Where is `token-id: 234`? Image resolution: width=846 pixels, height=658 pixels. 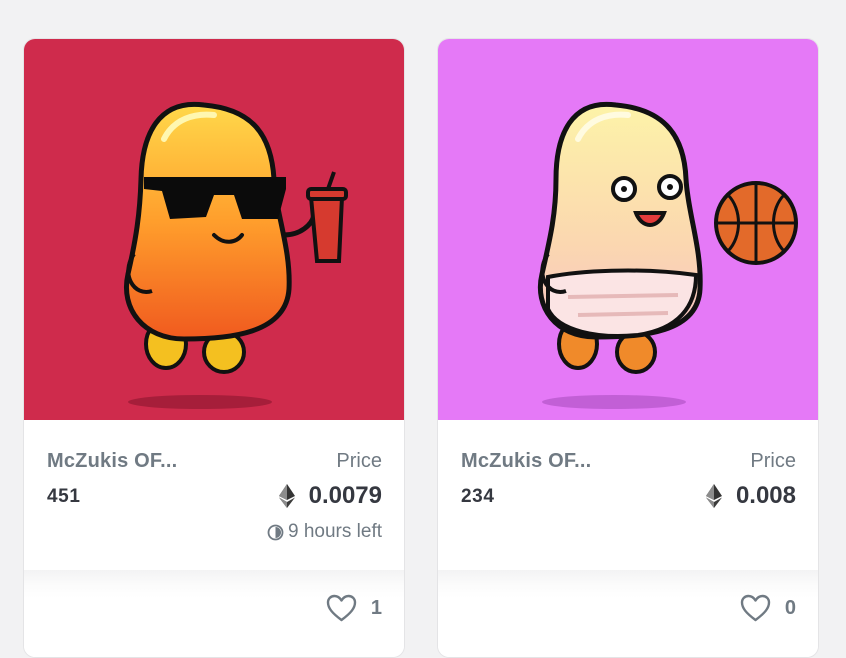
token-id: 234 is located at coordinates (478, 497).